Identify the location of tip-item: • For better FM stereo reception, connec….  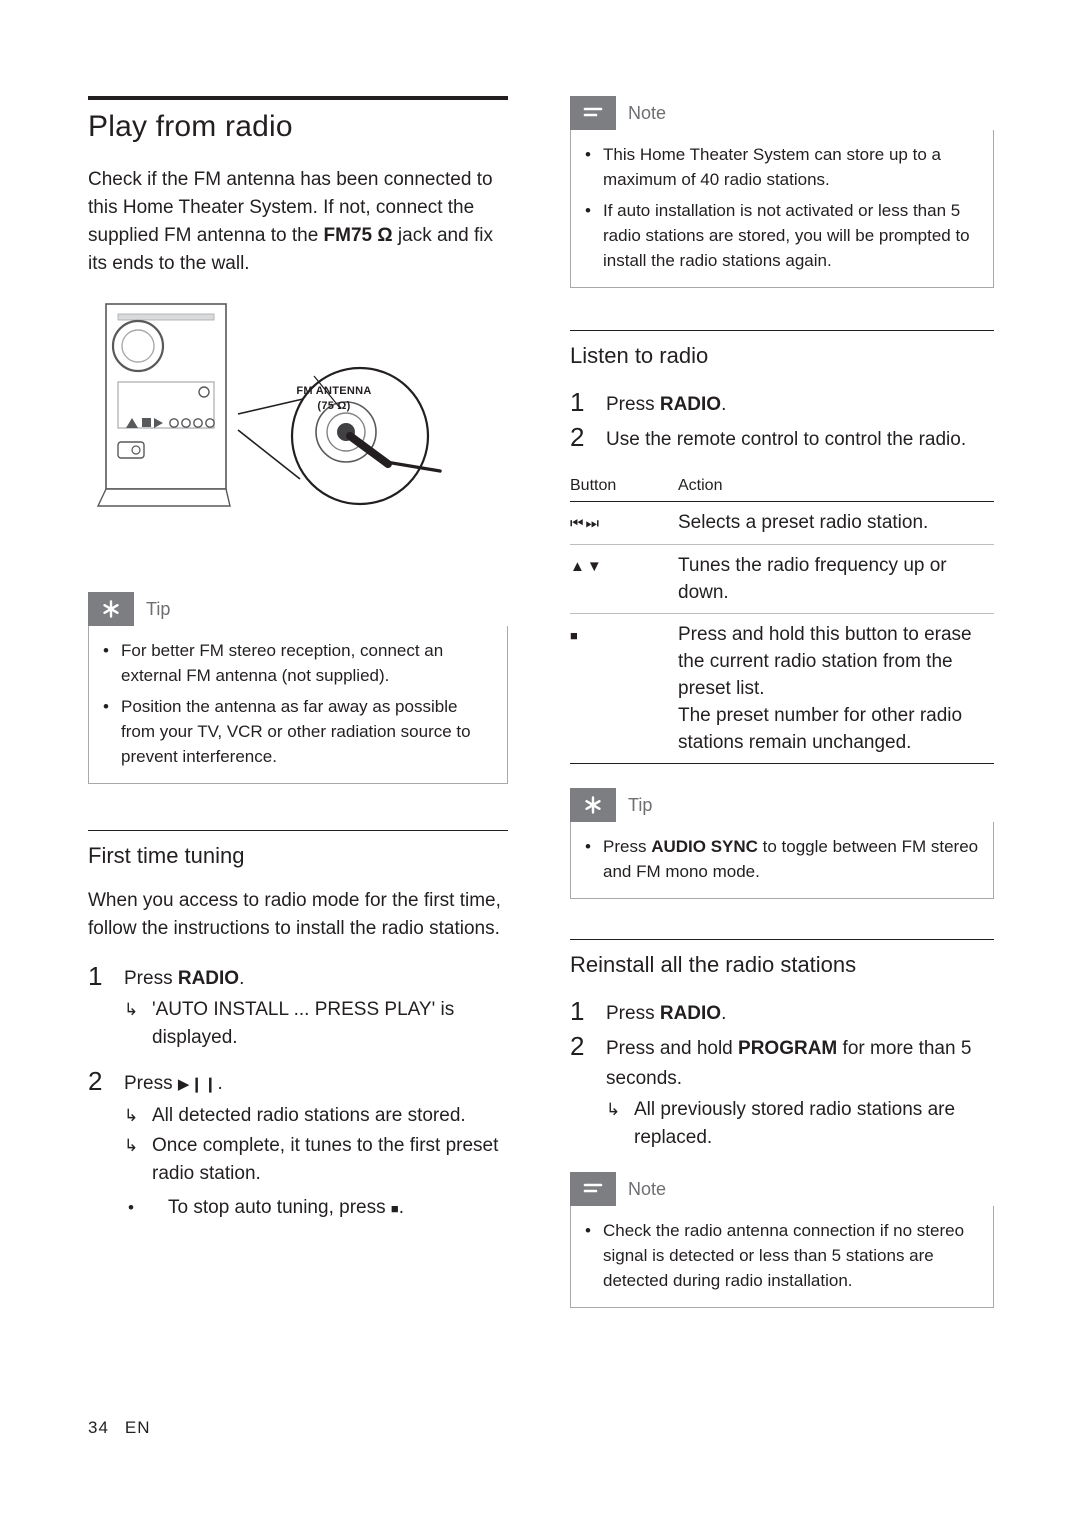
(298, 663).